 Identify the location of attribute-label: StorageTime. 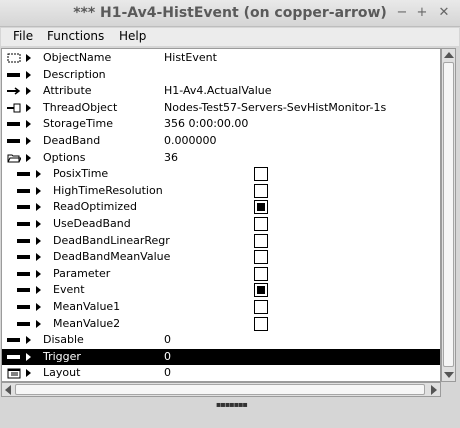
(78, 123).